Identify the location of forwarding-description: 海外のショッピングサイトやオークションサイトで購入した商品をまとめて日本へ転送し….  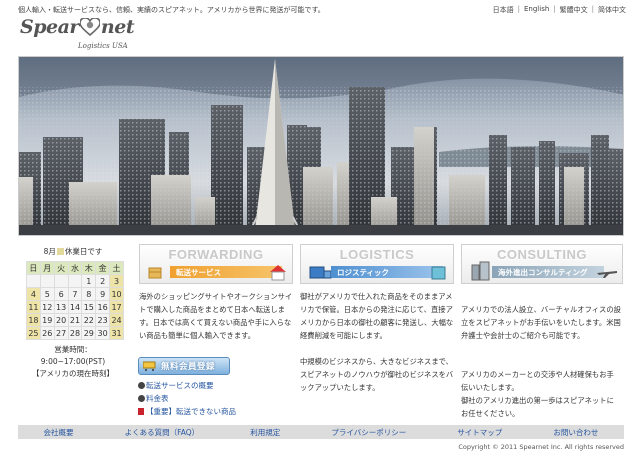
(217, 322).